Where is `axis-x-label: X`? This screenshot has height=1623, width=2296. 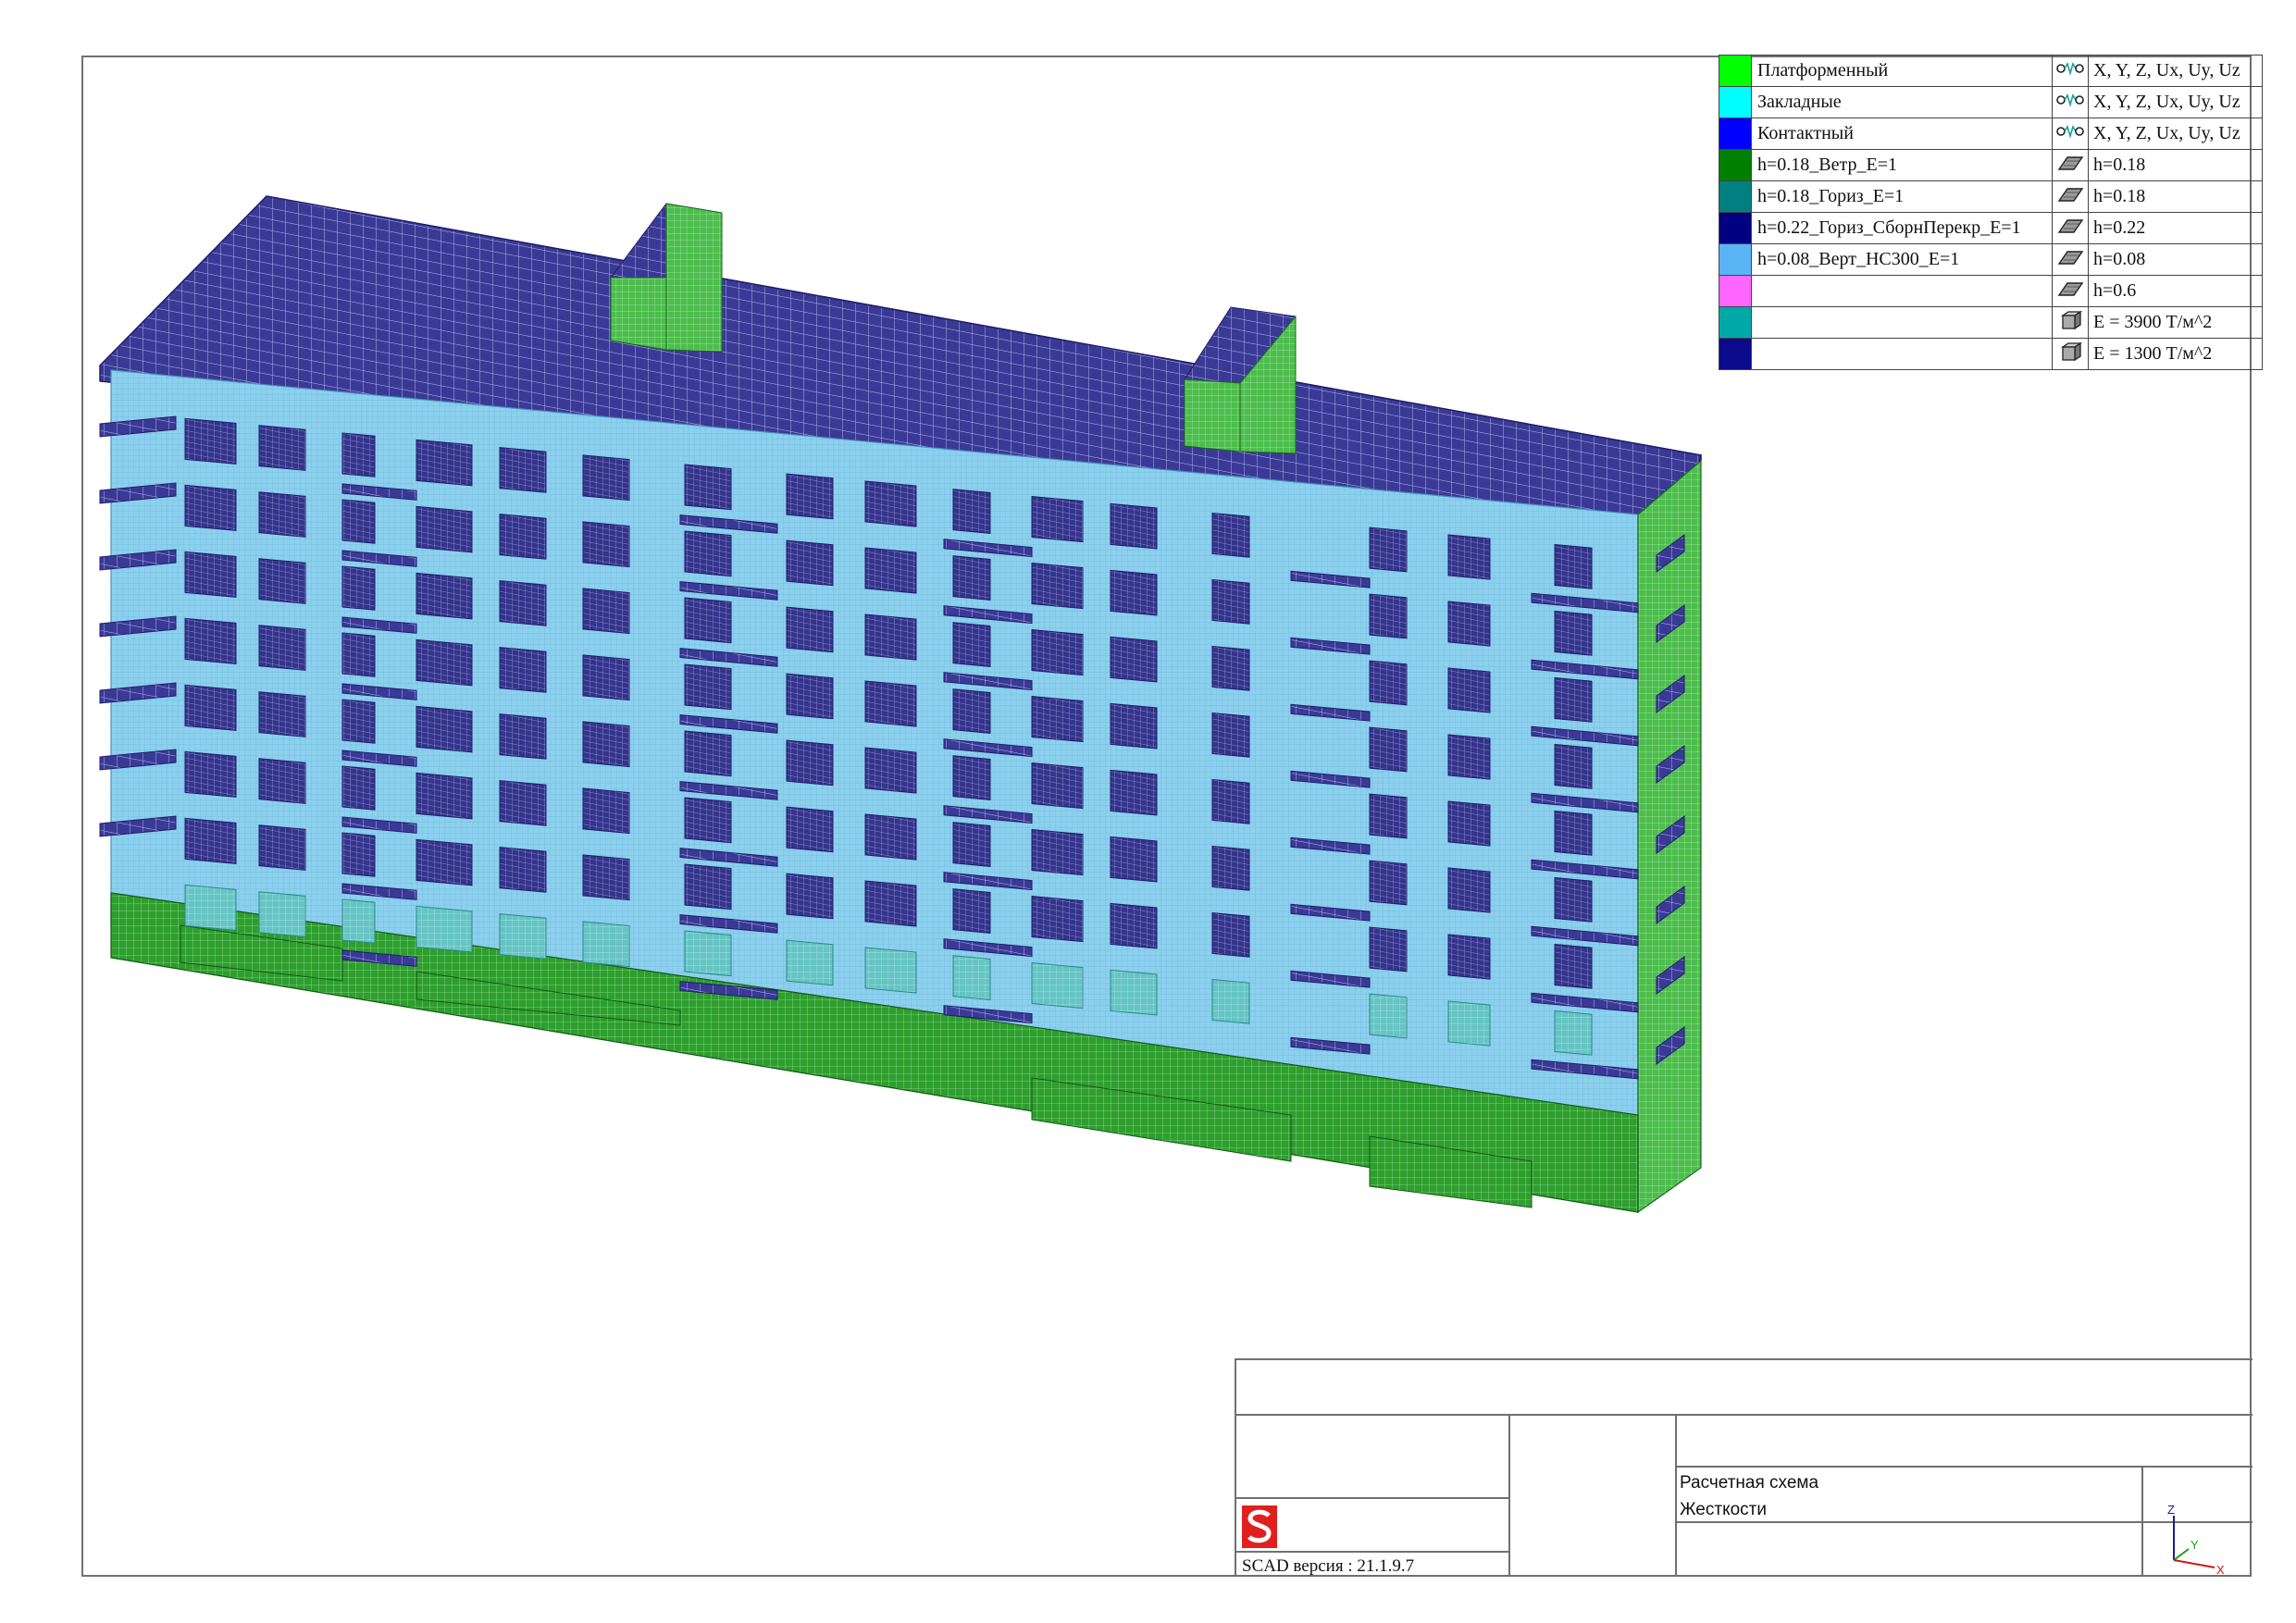 axis-x-label: X is located at coordinates (2220, 1569).